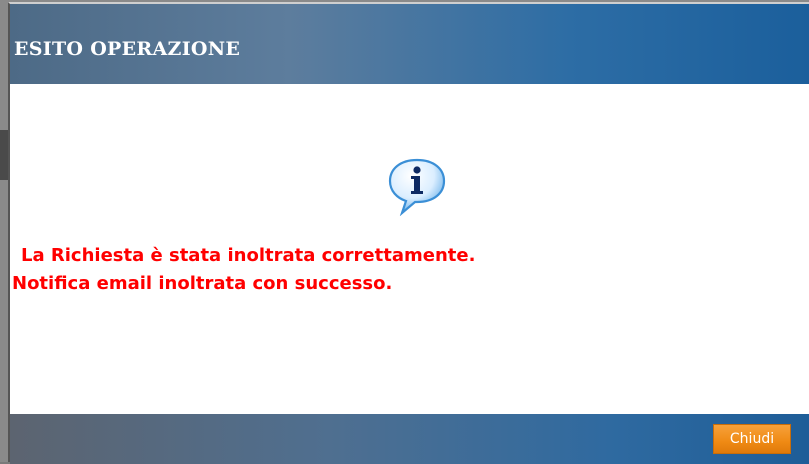  What do you see at coordinates (127, 49) in the screenshot?
I see `dialog-title: ESITO OPERAZIONE` at bounding box center [127, 49].